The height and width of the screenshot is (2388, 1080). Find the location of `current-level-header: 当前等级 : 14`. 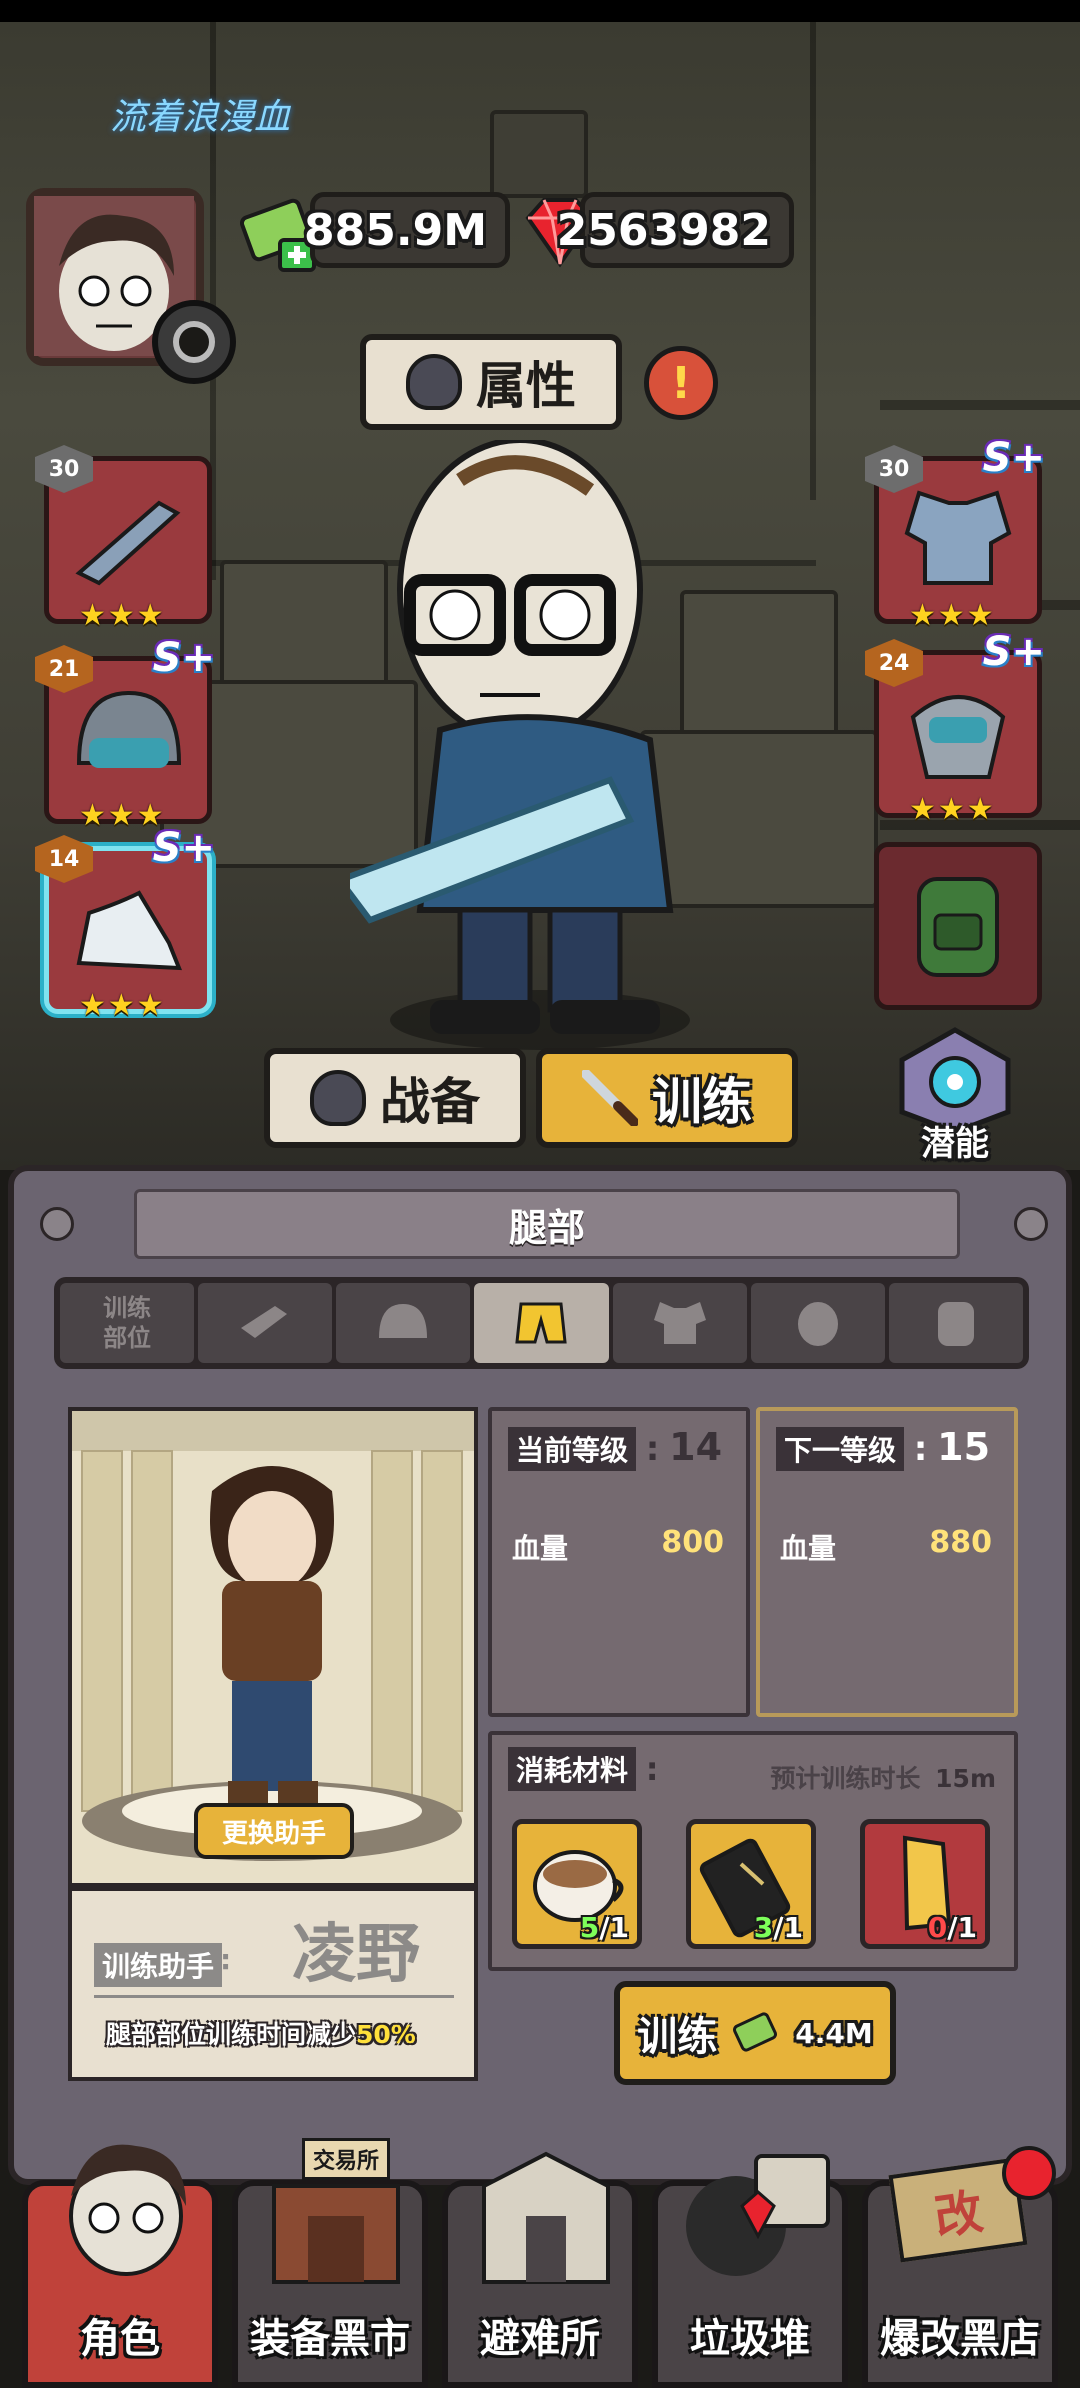

current-level-header: 当前等级 : 14 is located at coordinates (615, 1448).